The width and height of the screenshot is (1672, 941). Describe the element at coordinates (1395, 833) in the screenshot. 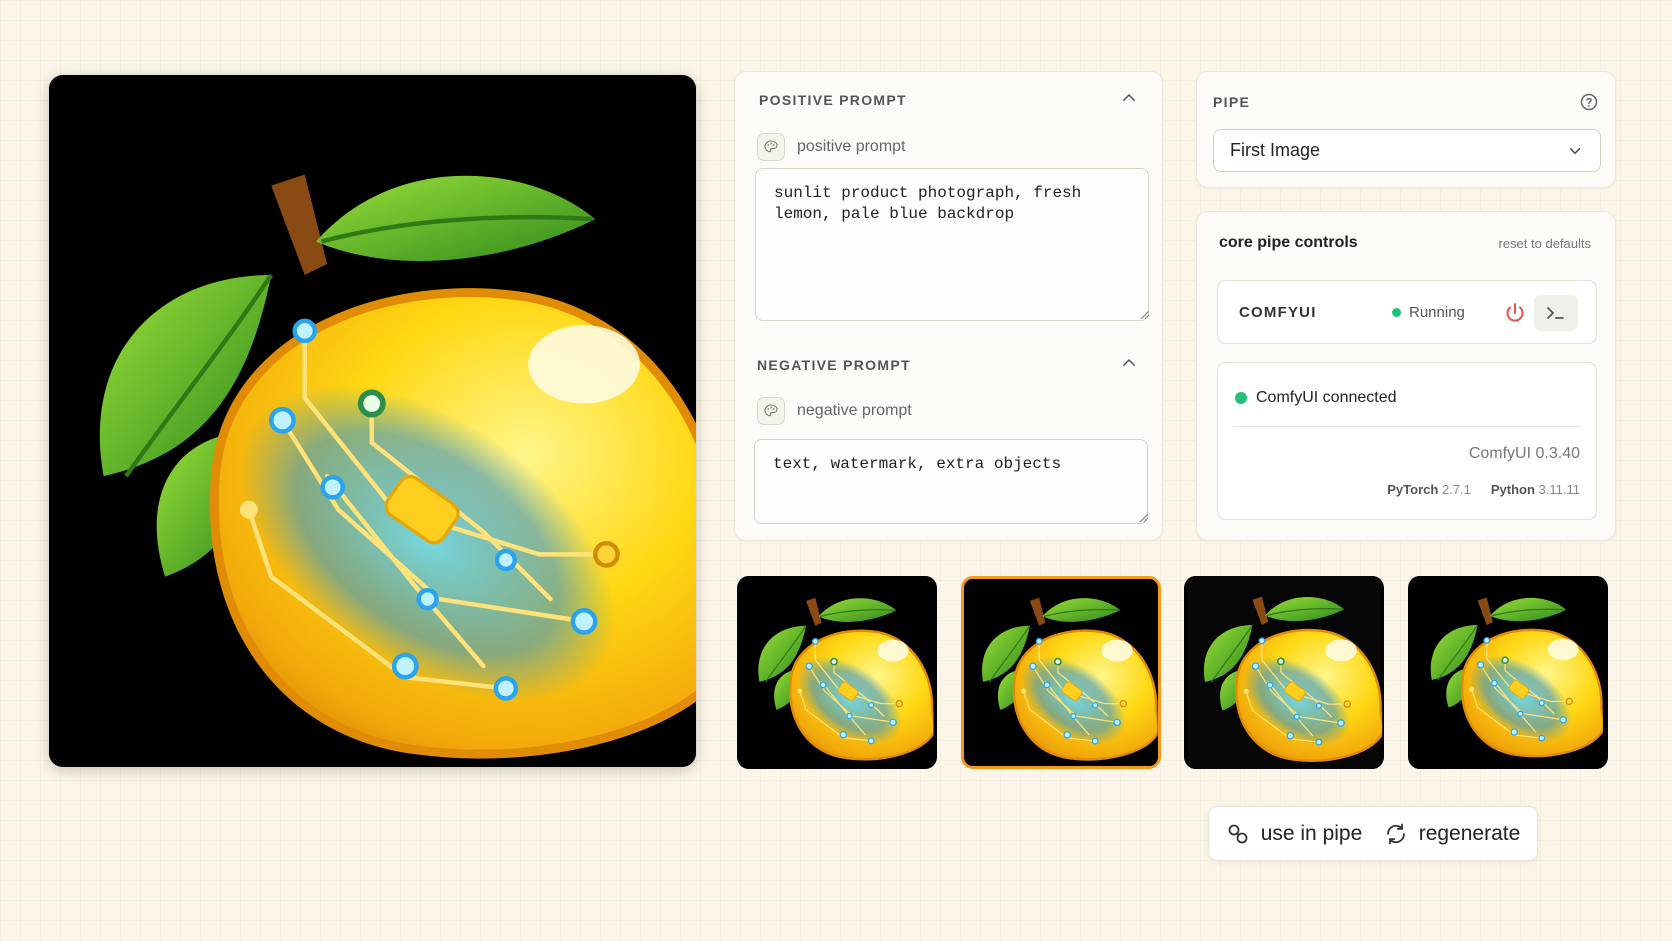

I see `refresh-icon` at that location.